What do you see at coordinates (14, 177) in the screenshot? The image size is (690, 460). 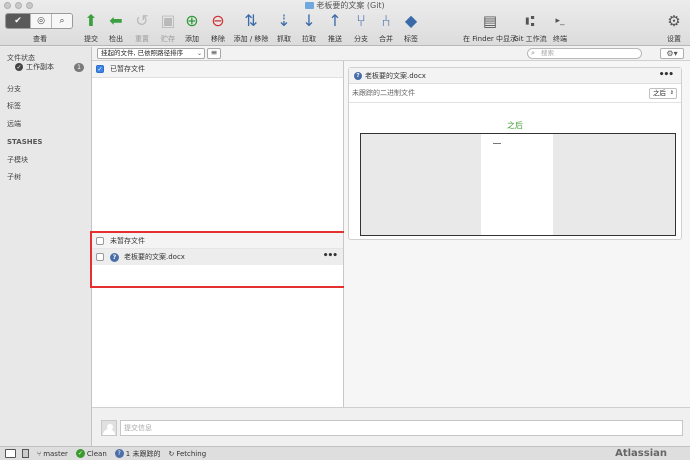 I see `sidebar-item-subtrees: 子树` at bounding box center [14, 177].